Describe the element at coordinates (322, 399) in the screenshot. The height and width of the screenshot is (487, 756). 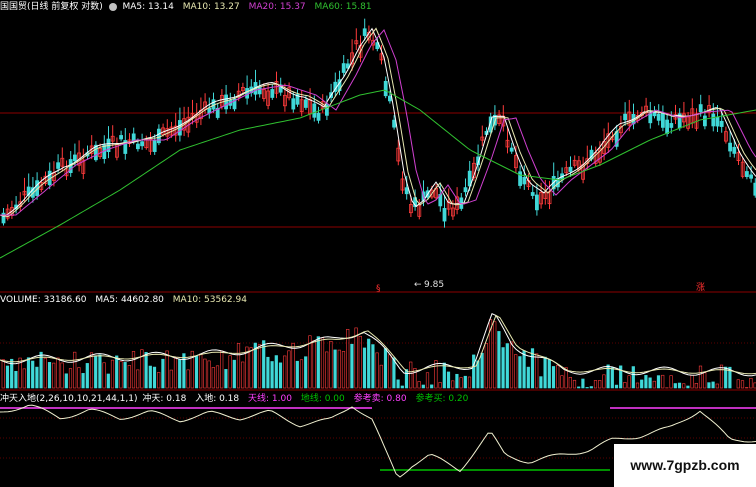
I see `indicator-dixian: 地线: 0.00` at that location.